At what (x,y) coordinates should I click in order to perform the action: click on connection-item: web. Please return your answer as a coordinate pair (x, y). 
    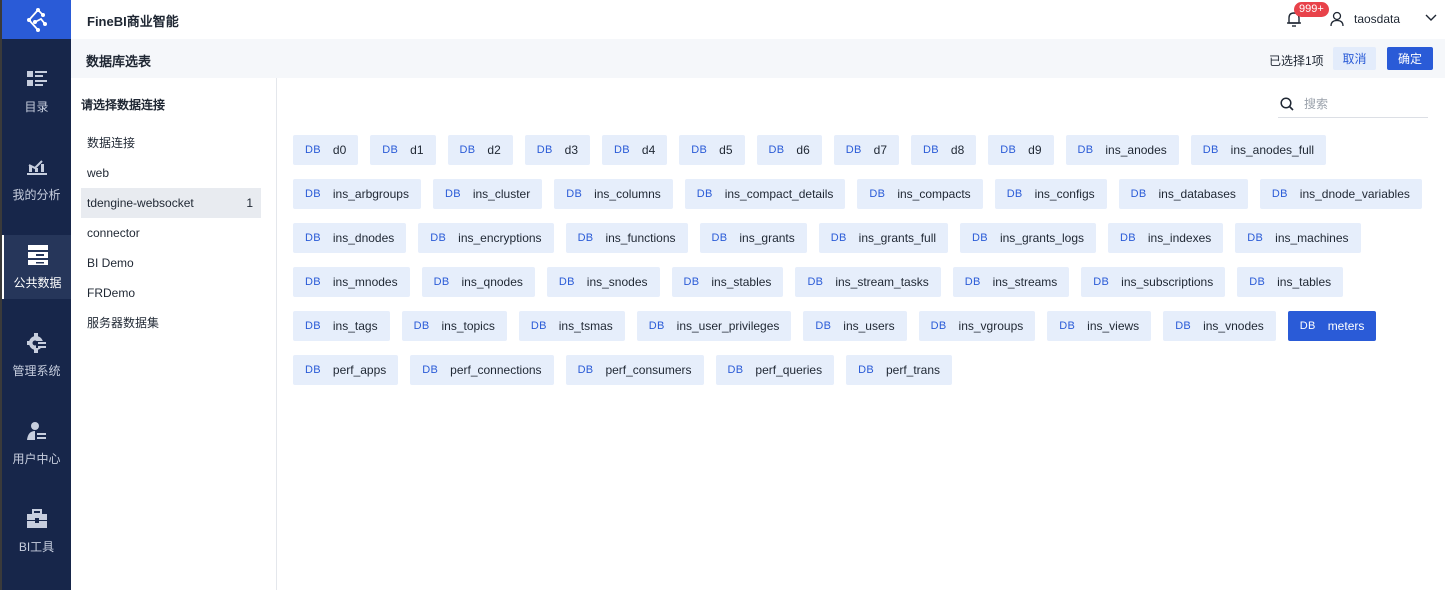
    Looking at the image, I should click on (171, 173).